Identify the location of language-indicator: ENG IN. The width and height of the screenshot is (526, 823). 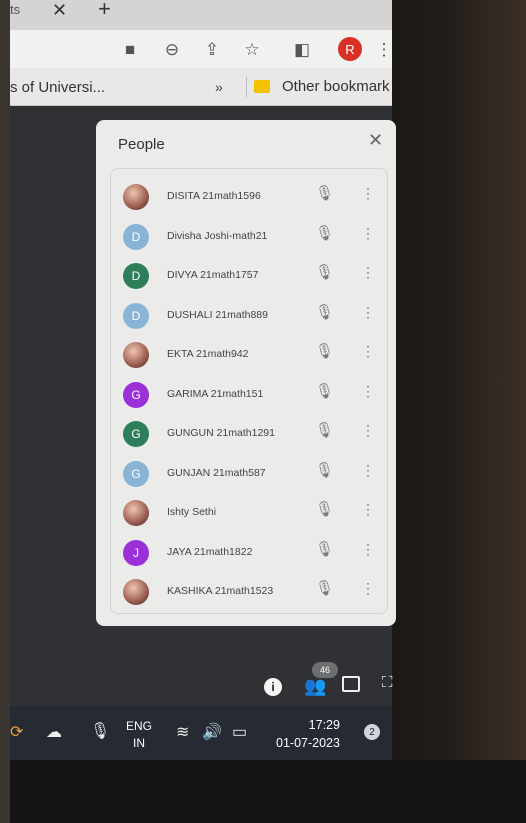
(139, 735).